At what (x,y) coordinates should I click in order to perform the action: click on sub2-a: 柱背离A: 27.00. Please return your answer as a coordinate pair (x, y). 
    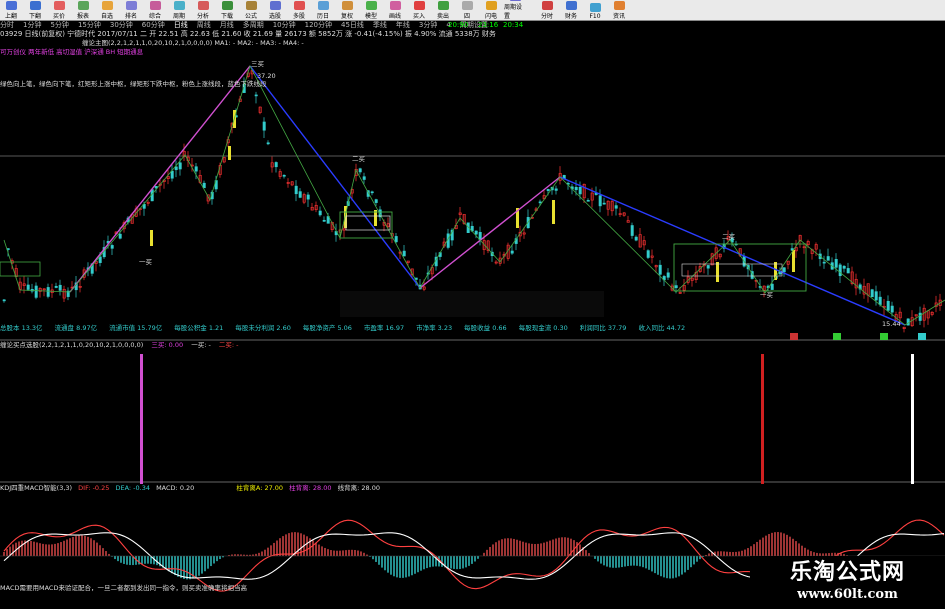
    Looking at the image, I should click on (260, 488).